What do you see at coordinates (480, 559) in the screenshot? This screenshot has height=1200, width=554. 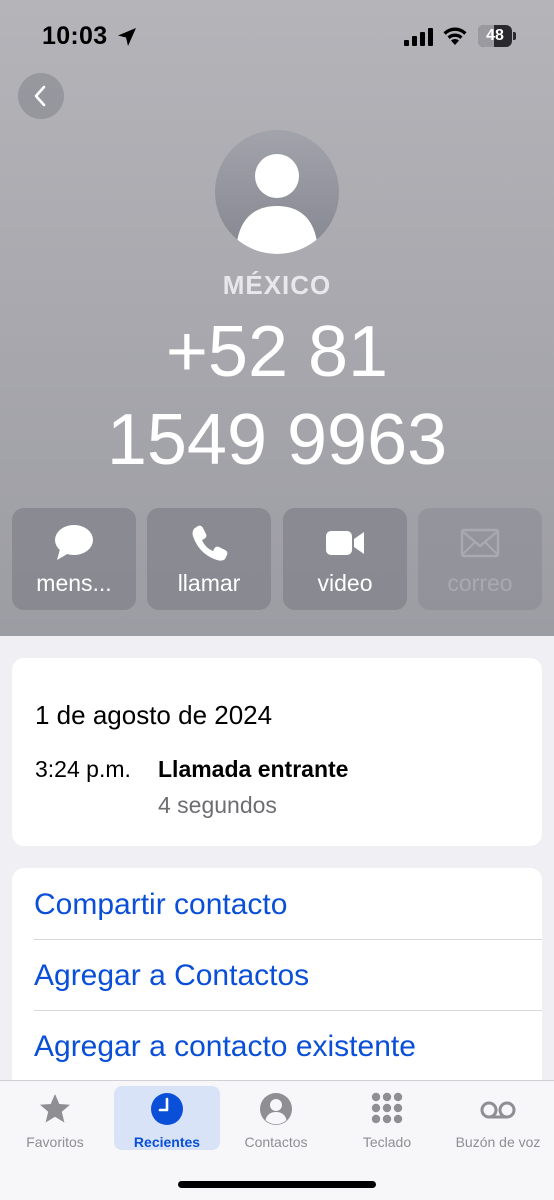 I see `mail-button: correo` at bounding box center [480, 559].